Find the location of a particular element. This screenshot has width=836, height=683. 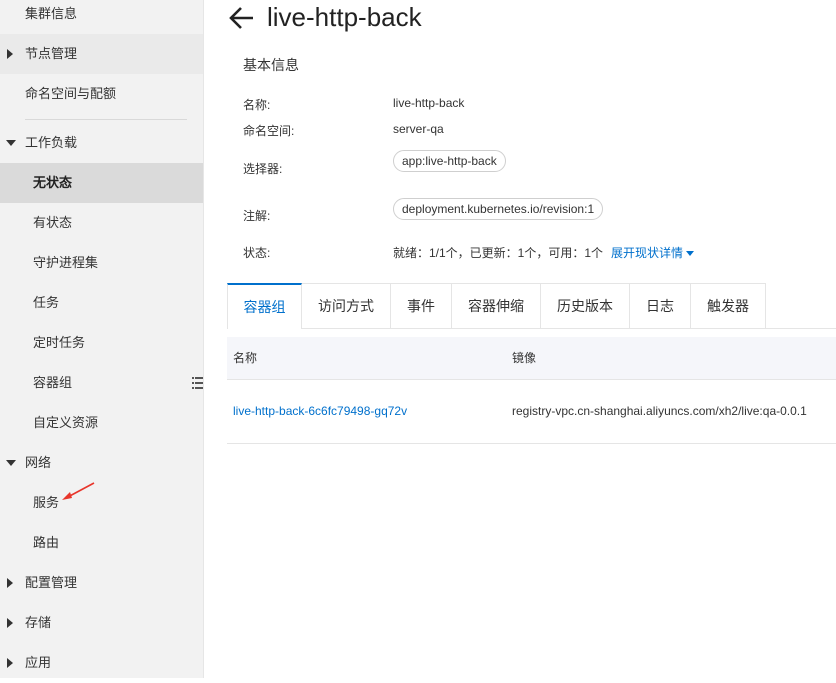

sidebar-item-services: 服务 is located at coordinates (101, 503).